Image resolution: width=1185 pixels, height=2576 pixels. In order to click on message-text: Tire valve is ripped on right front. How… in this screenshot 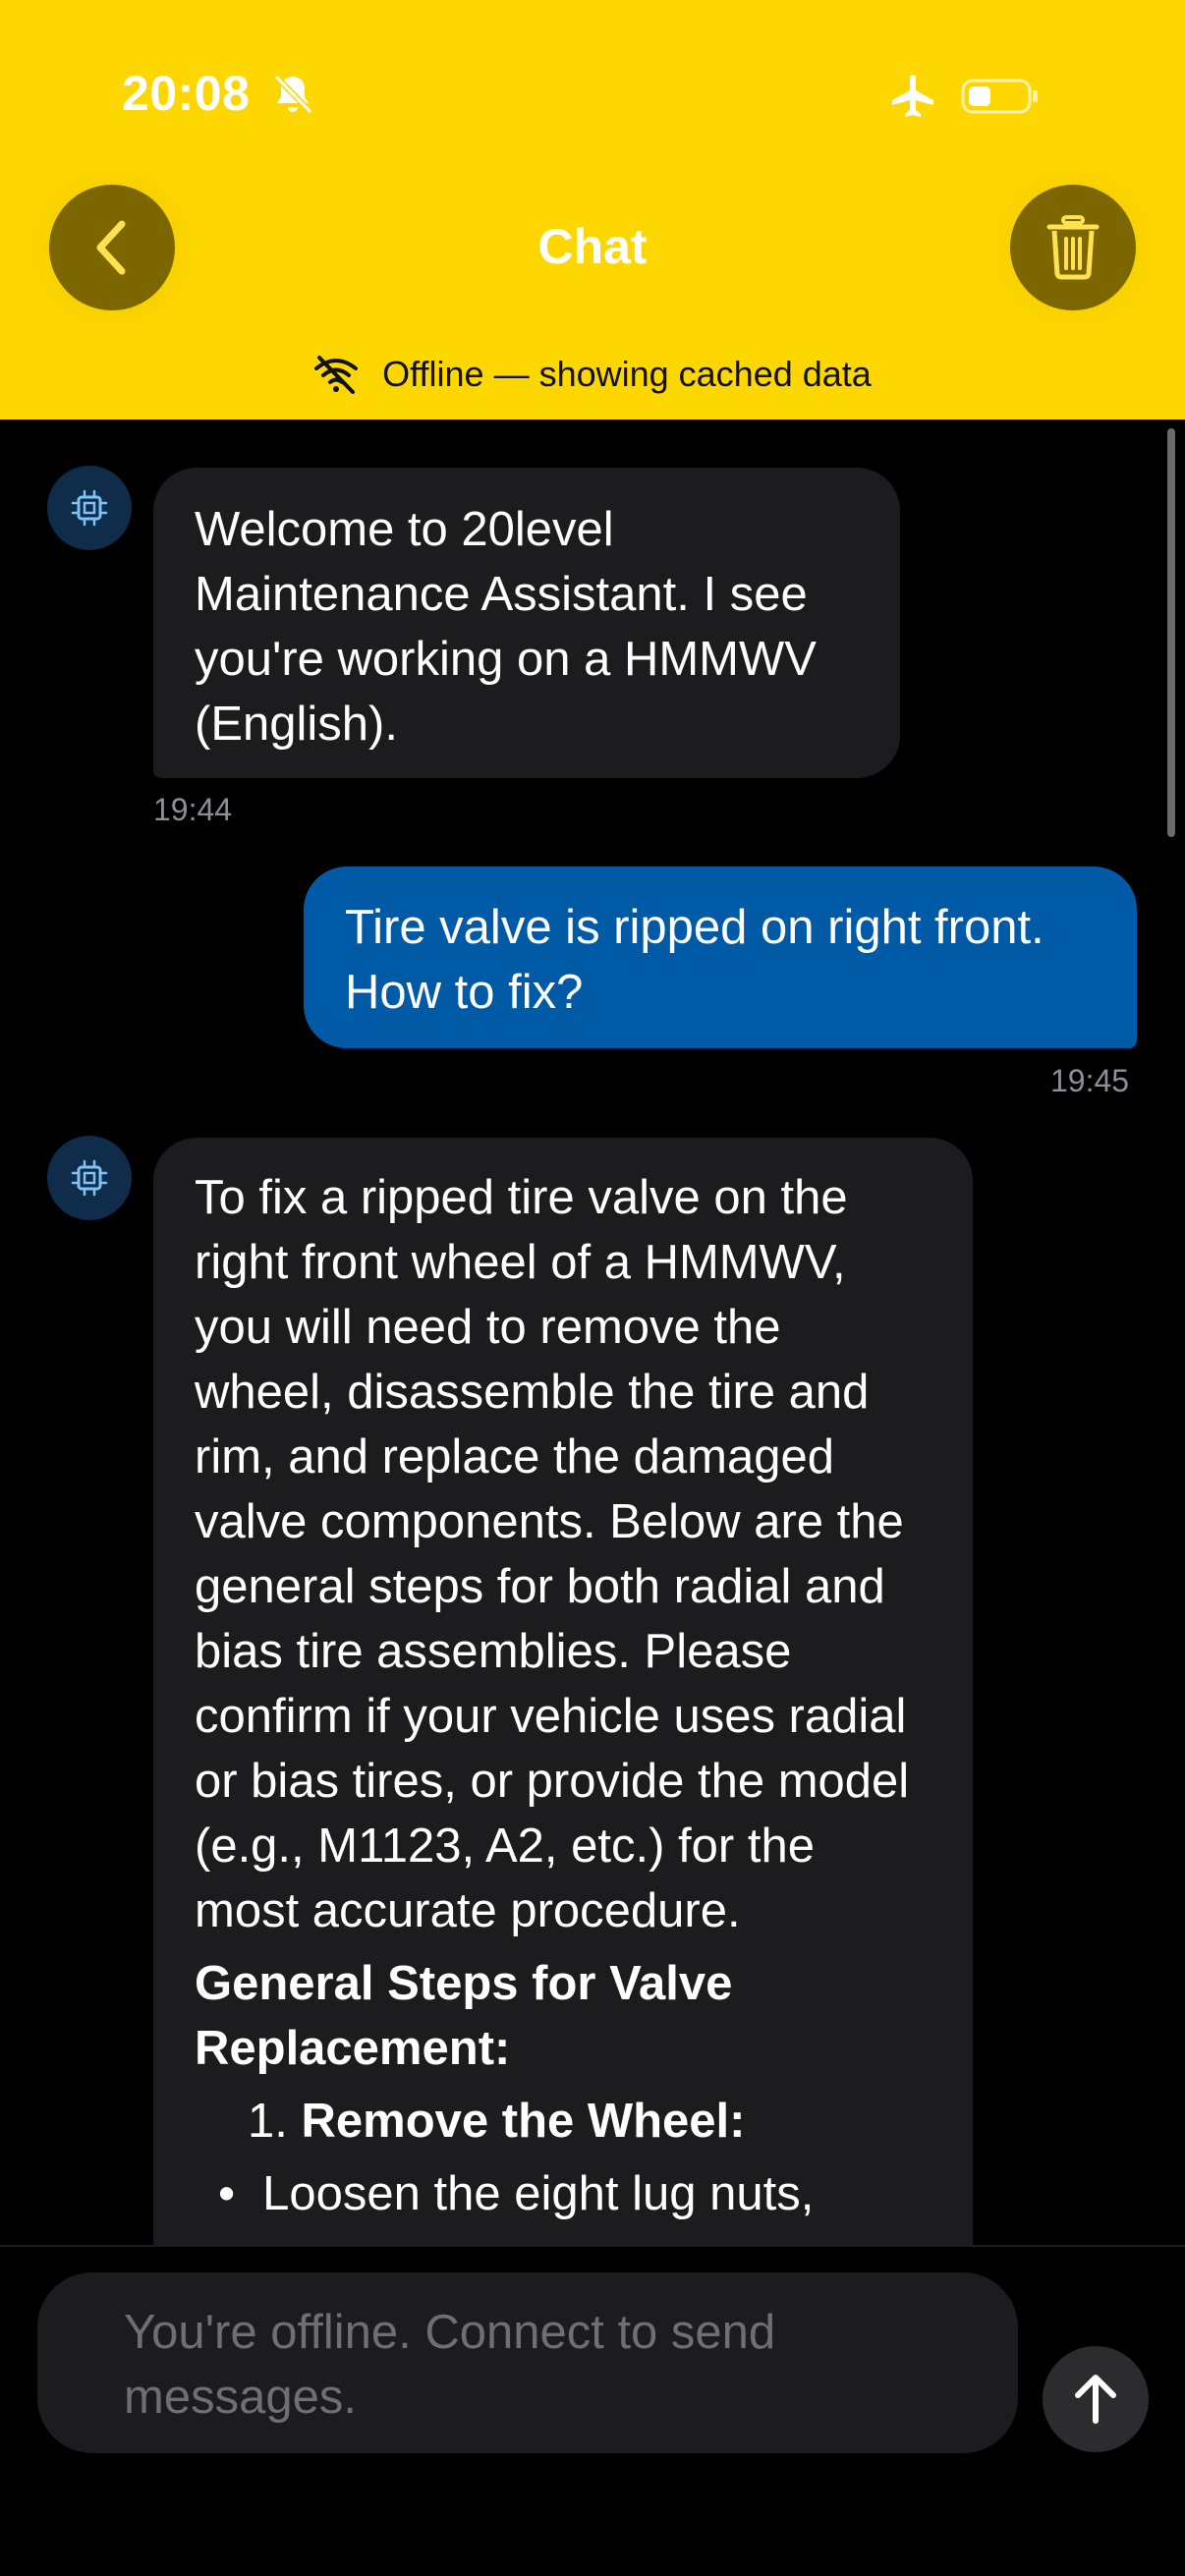, I will do `click(695, 960)`.